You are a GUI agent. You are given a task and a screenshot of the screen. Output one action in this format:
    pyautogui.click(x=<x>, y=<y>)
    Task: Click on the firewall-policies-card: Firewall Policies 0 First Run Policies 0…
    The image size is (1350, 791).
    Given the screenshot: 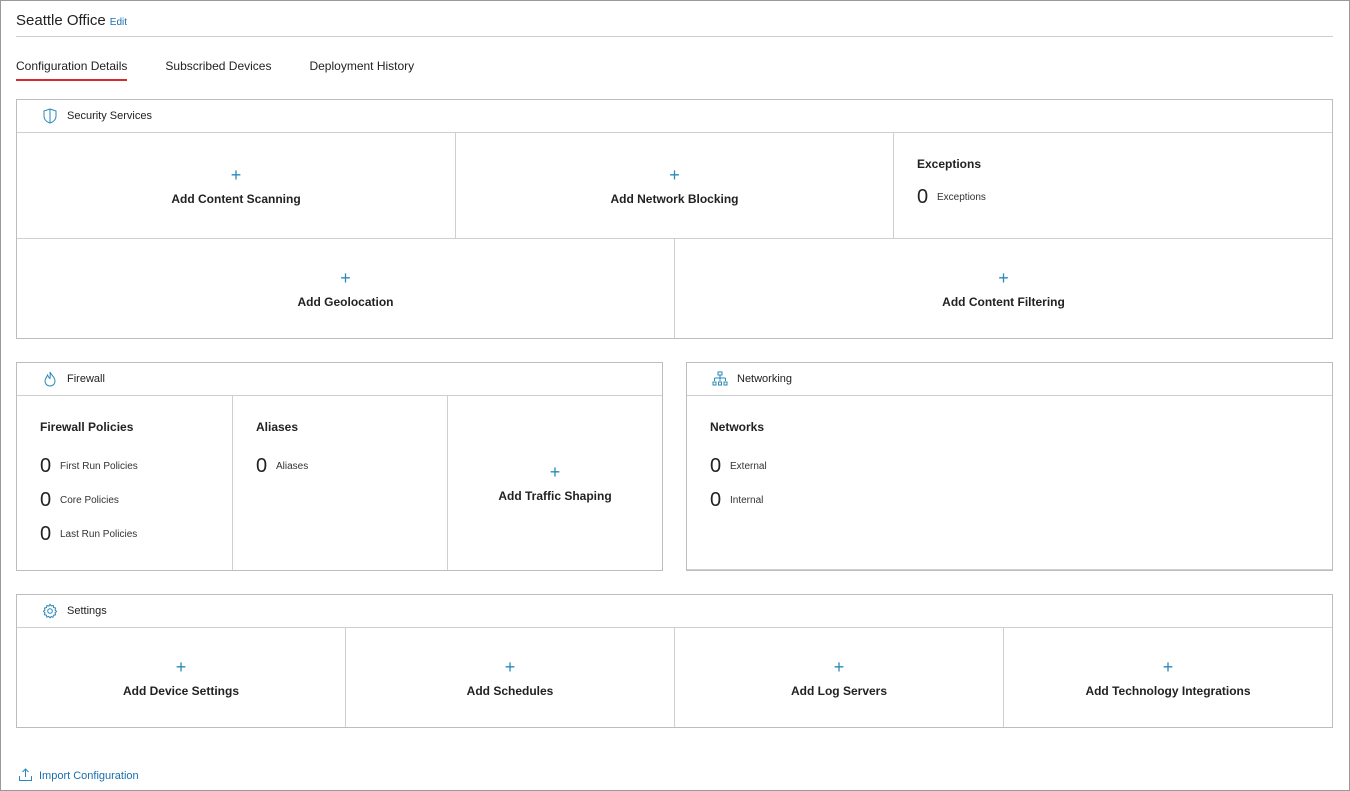 What is the action you would take?
    pyautogui.click(x=125, y=483)
    